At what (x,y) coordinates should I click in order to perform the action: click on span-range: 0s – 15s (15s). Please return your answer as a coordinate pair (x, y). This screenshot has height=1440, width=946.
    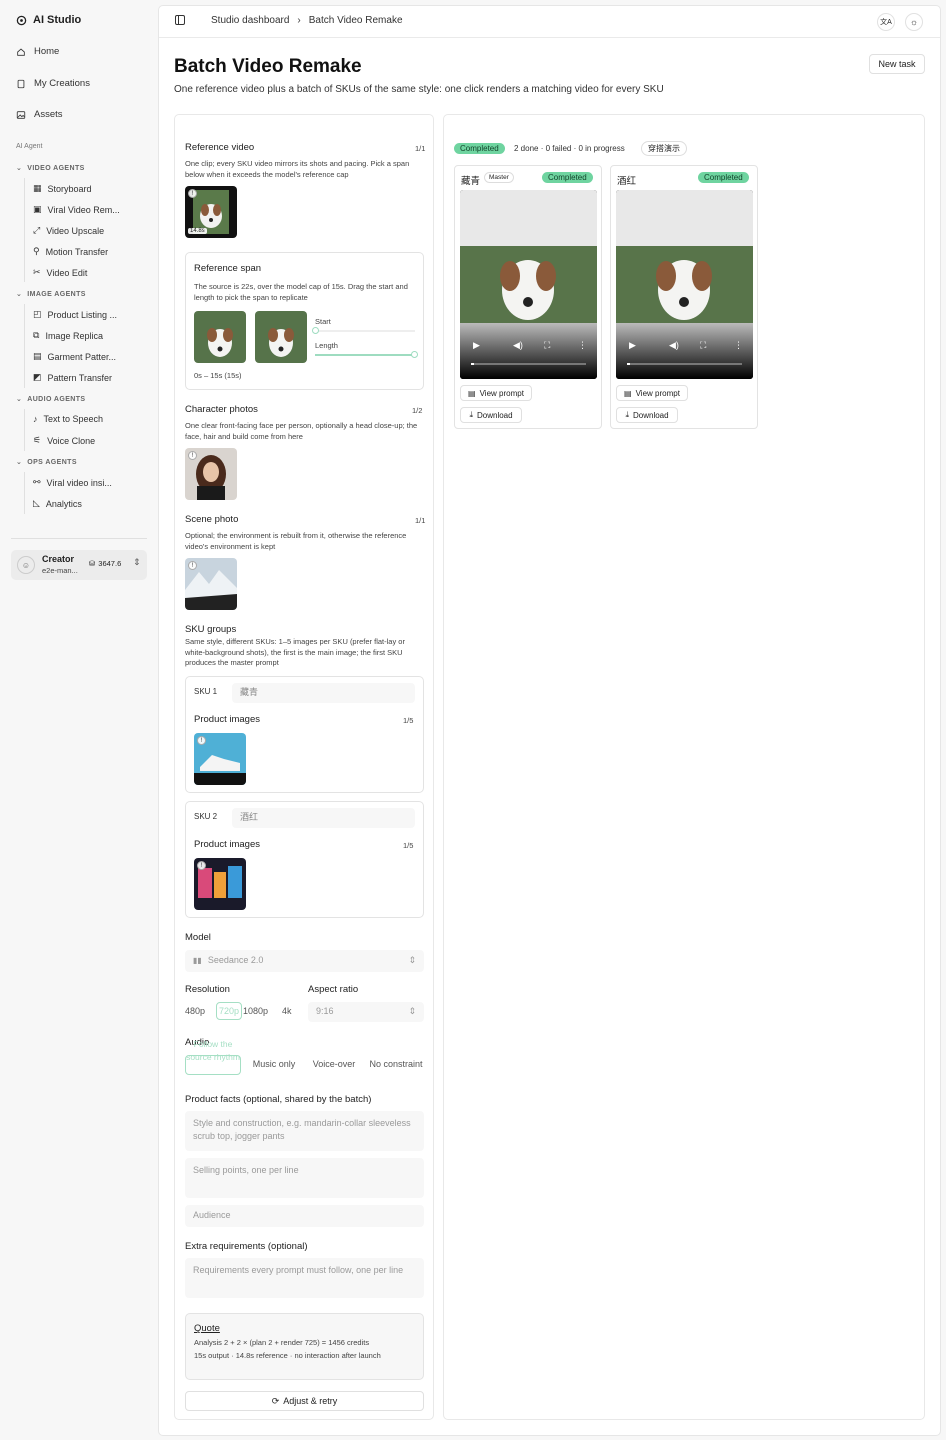
    Looking at the image, I should click on (218, 375).